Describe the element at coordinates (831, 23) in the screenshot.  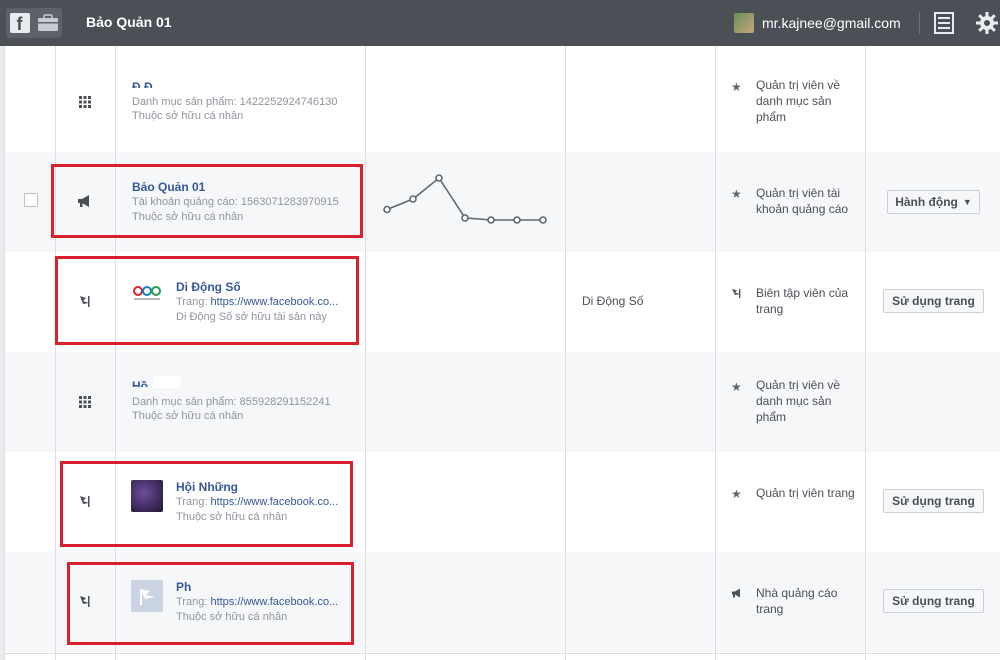
I see `user-email: mr.kajnee@gmail.com` at that location.